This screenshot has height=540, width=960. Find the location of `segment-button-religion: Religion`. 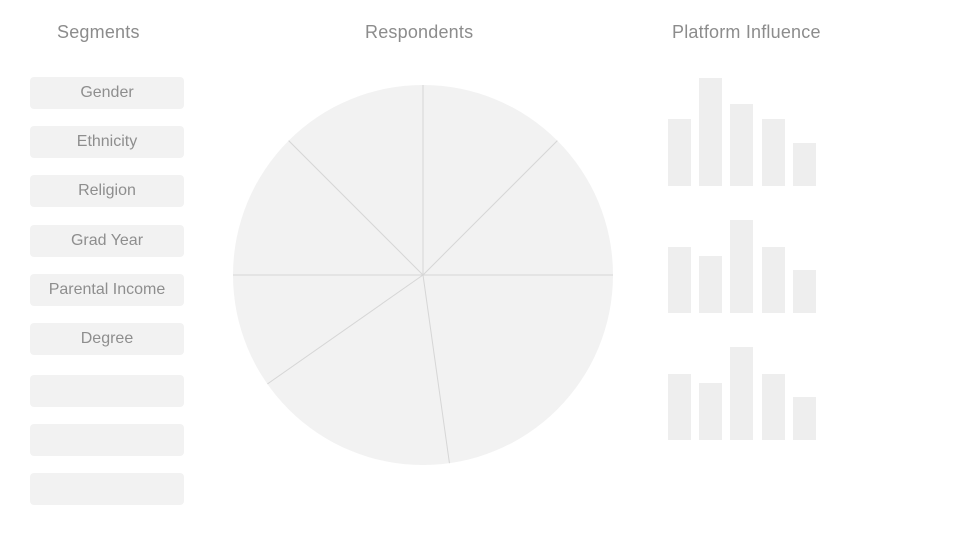

segment-button-religion: Religion is located at coordinates (107, 191).